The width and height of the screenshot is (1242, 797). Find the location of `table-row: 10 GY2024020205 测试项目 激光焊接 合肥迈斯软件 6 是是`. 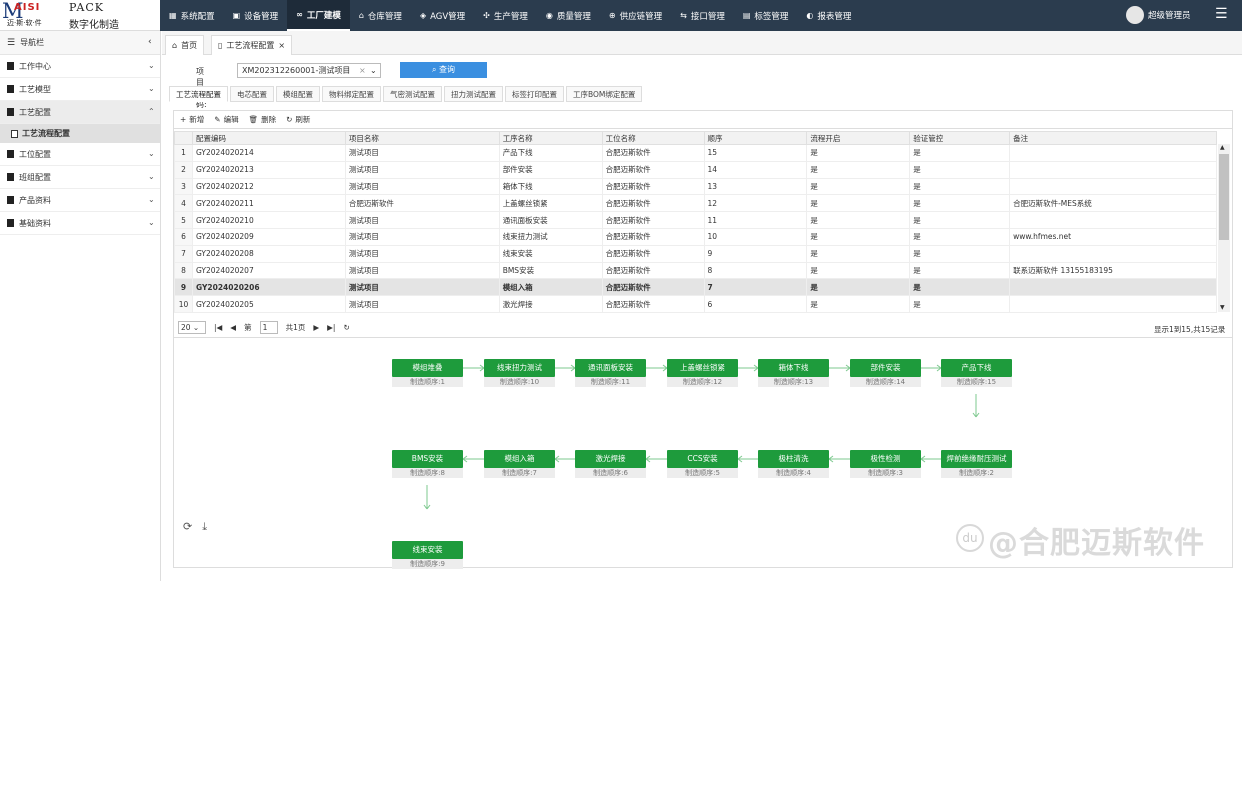

table-row: 10 GY2024020205 测试项目 激光焊接 合肥迈斯软件 6 是是 is located at coordinates (695, 304).